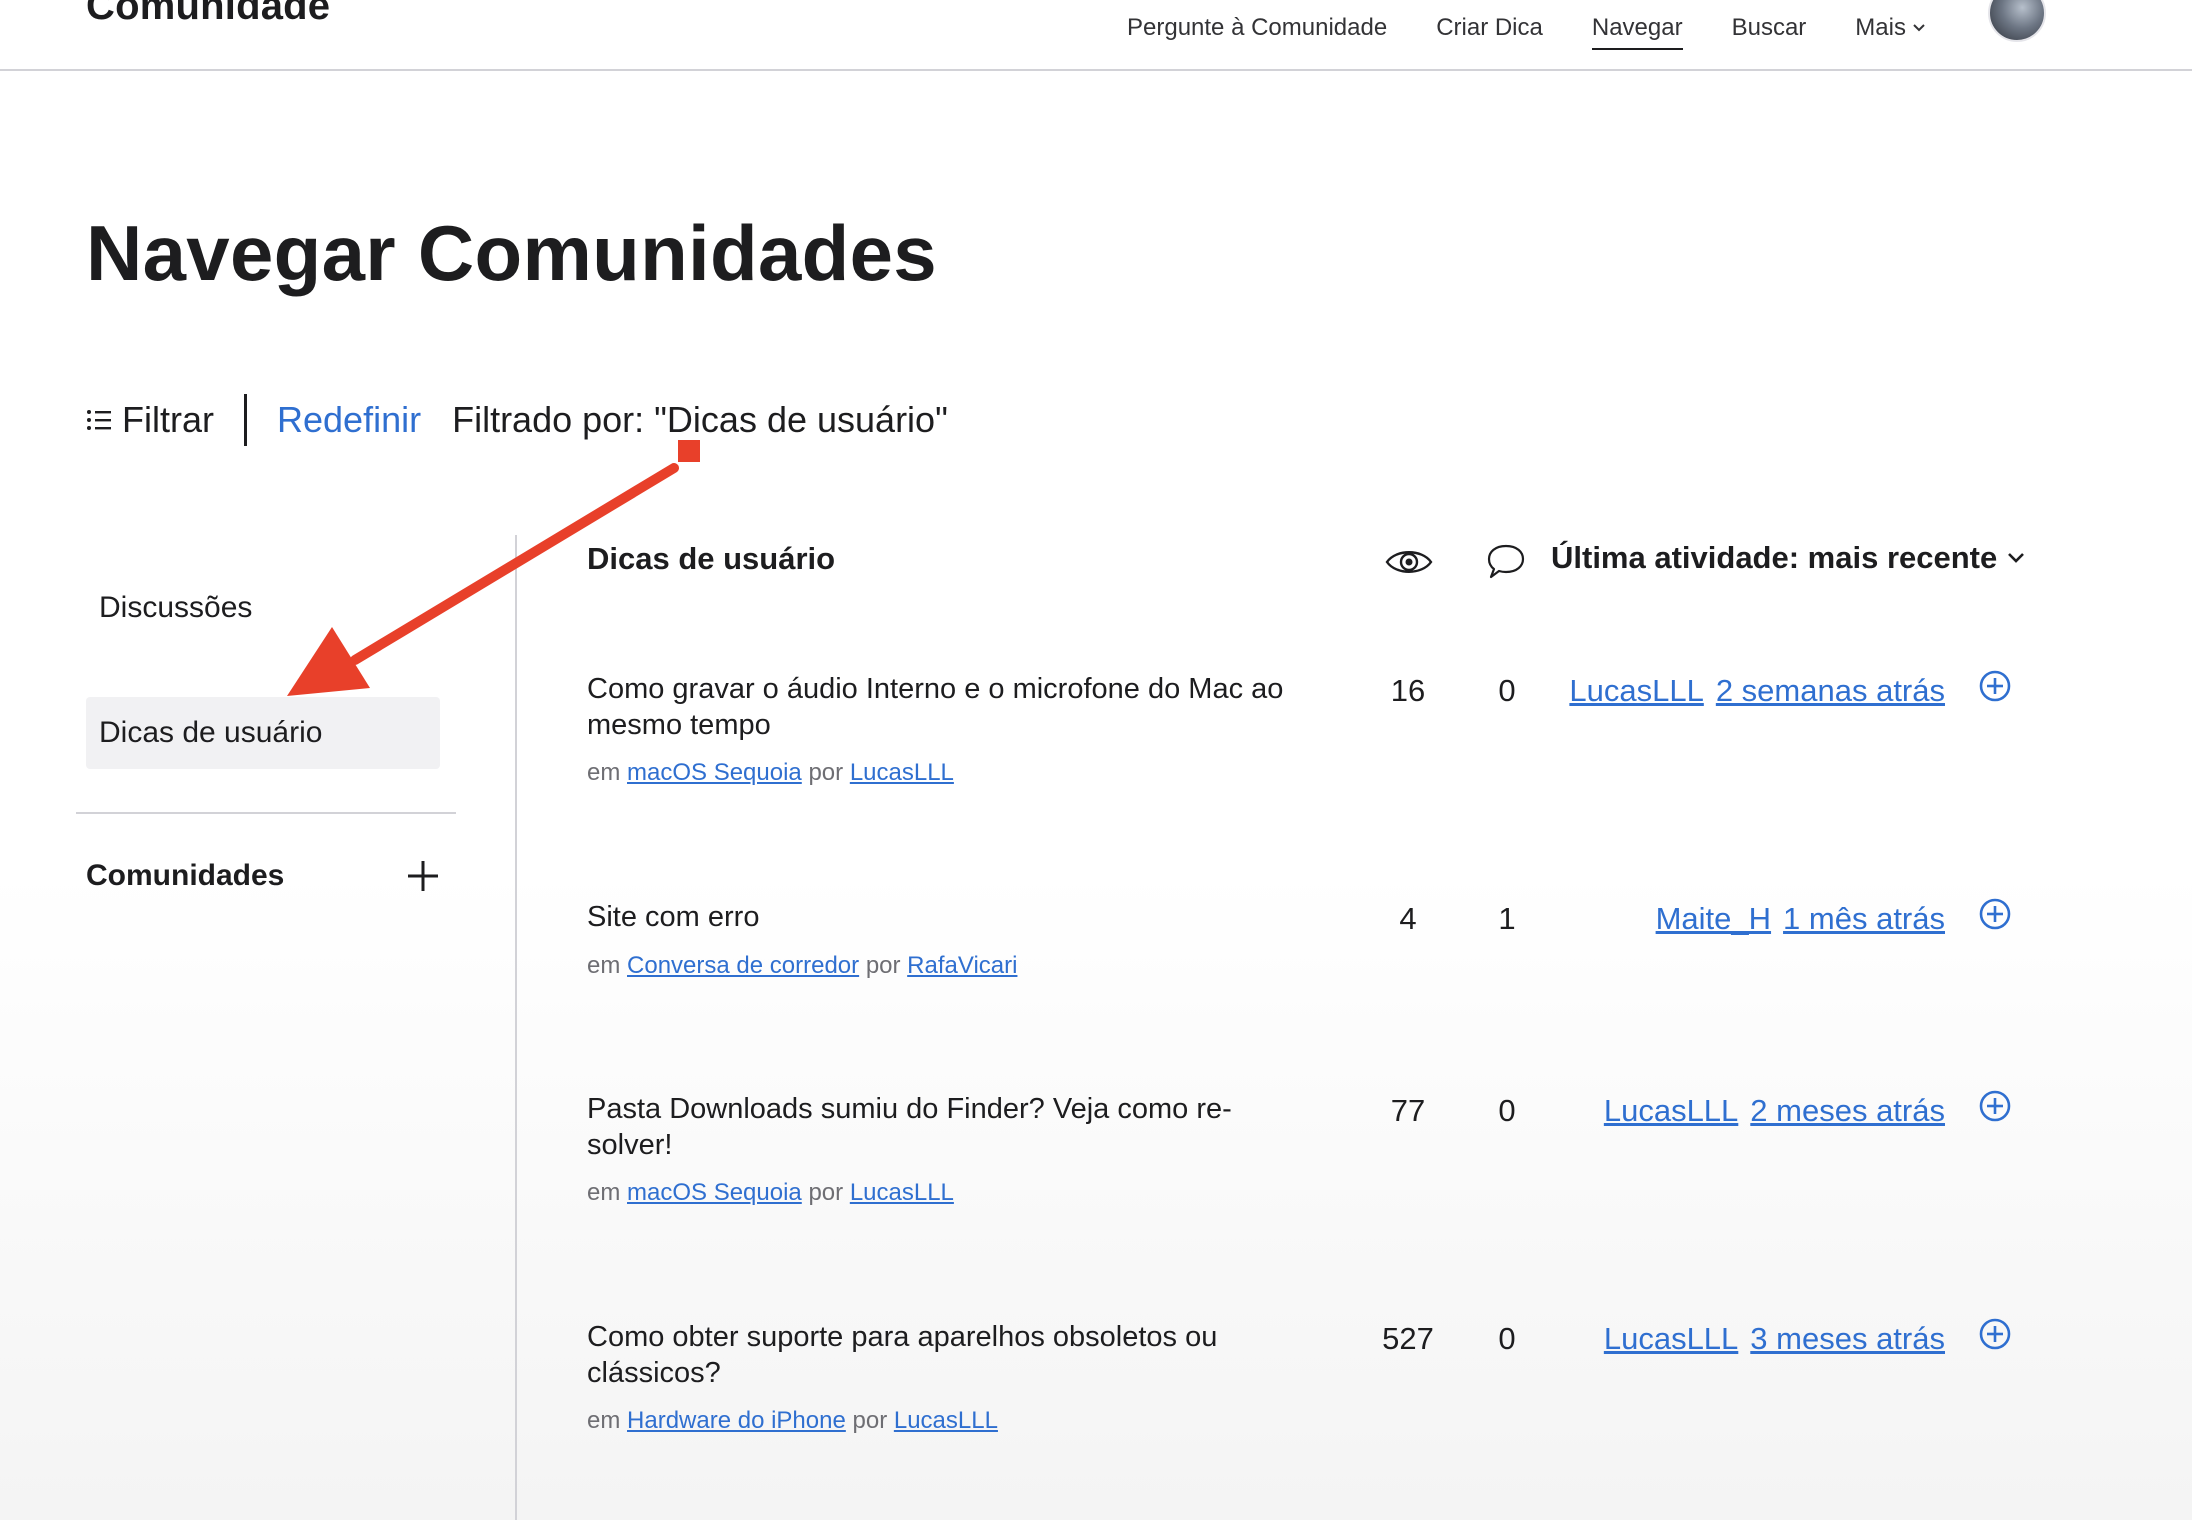 Image resolution: width=2192 pixels, height=1520 pixels. Describe the element at coordinates (1408, 690) in the screenshot. I see `views-count: 16` at that location.